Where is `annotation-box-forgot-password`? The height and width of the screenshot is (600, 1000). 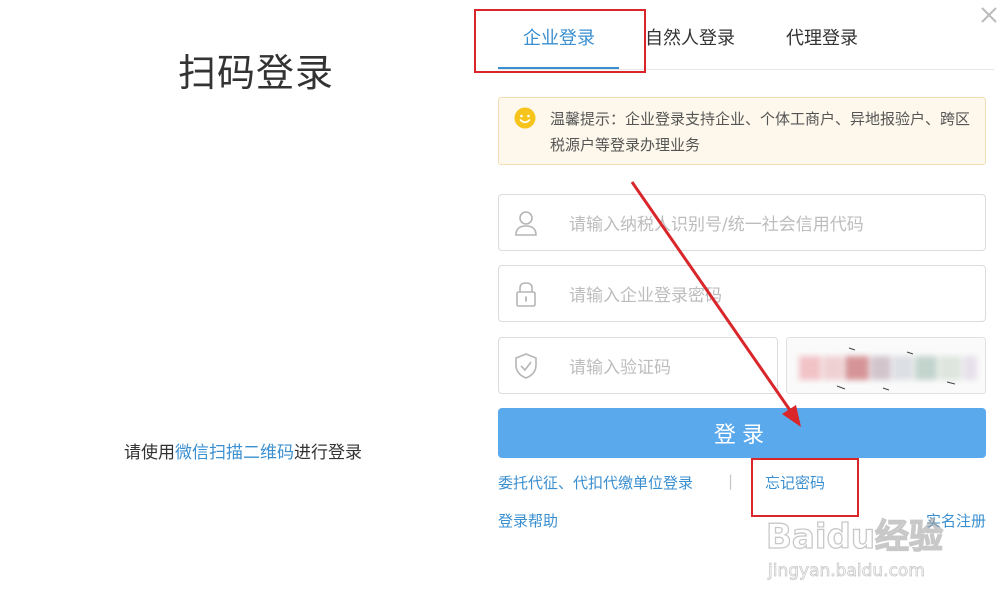 annotation-box-forgot-password is located at coordinates (805, 487).